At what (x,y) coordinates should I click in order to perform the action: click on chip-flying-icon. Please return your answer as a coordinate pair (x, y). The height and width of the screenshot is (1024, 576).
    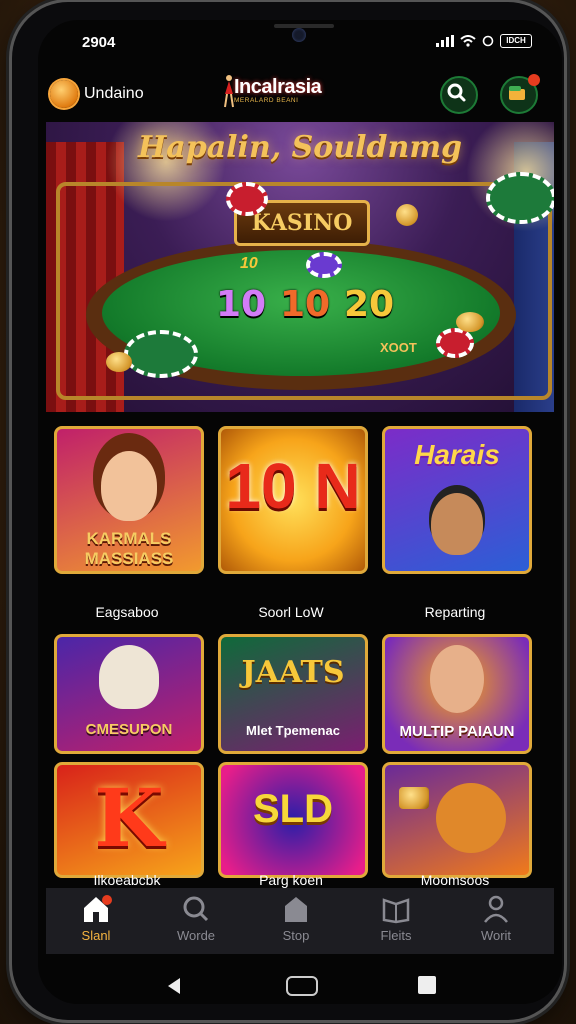
    Looking at the image, I should click on (520, 198).